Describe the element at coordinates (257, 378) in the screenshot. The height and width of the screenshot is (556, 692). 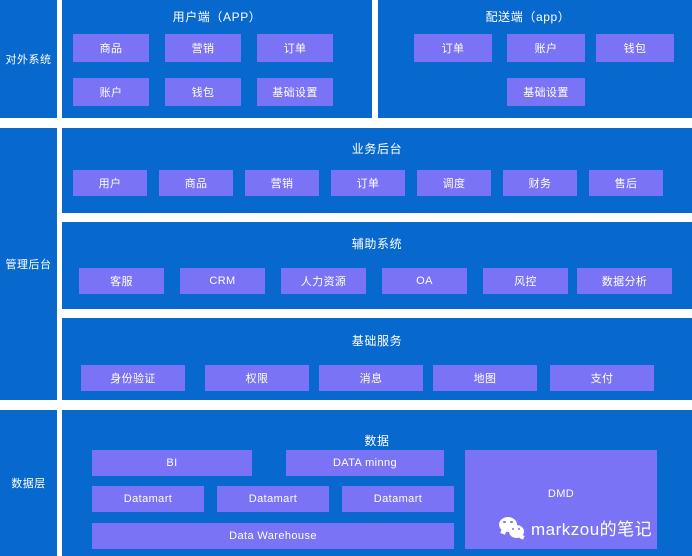
I see `module-basic-permission: 权限` at that location.